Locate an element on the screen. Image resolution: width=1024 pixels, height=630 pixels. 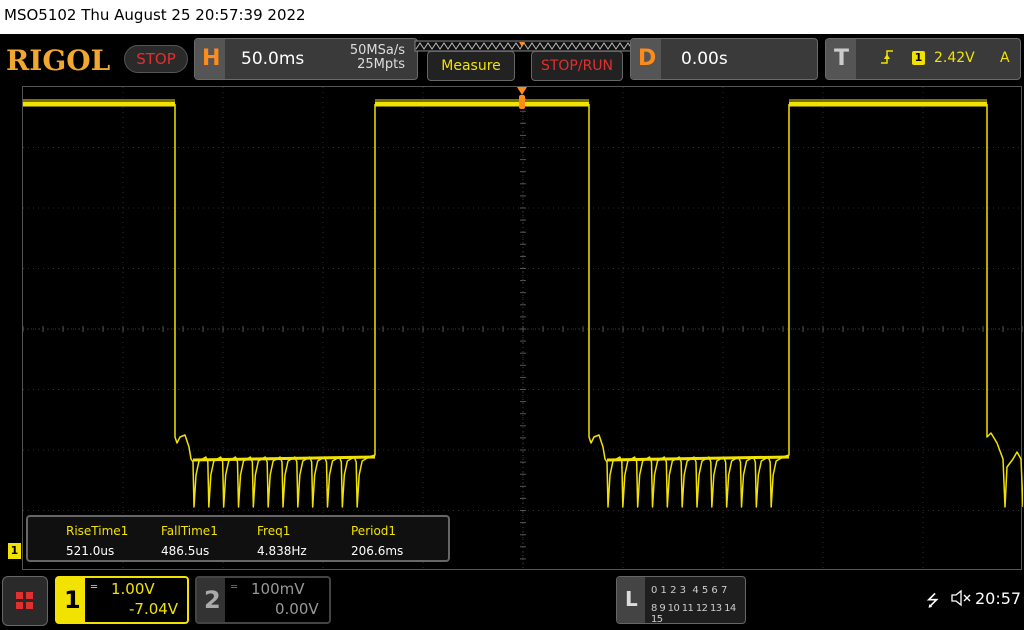
trigger-panel: T 1 2.42V A is located at coordinates (923, 59).